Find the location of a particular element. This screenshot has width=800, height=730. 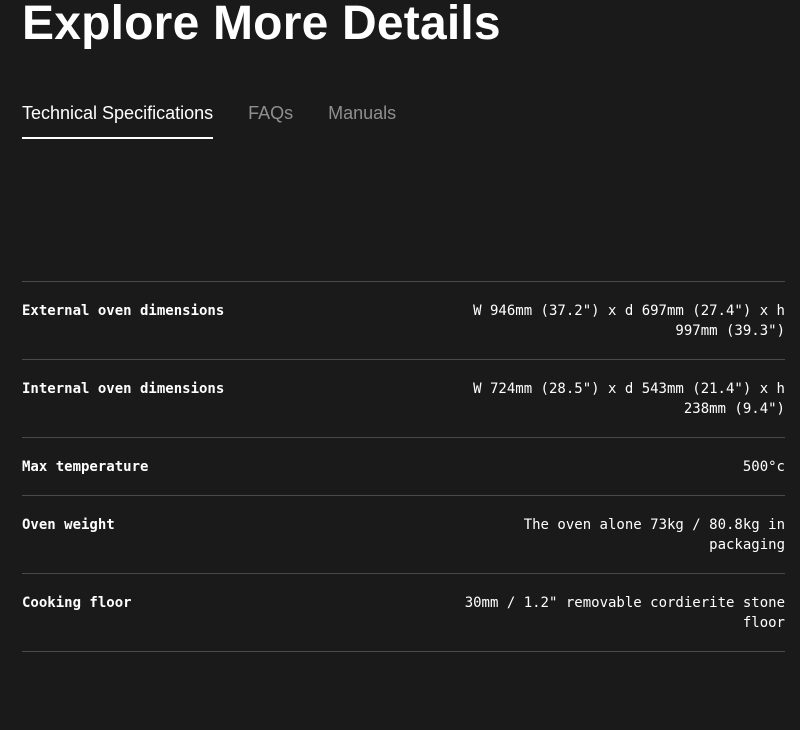

tab-technical-specifications: Technical Specifications is located at coordinates (118, 119).